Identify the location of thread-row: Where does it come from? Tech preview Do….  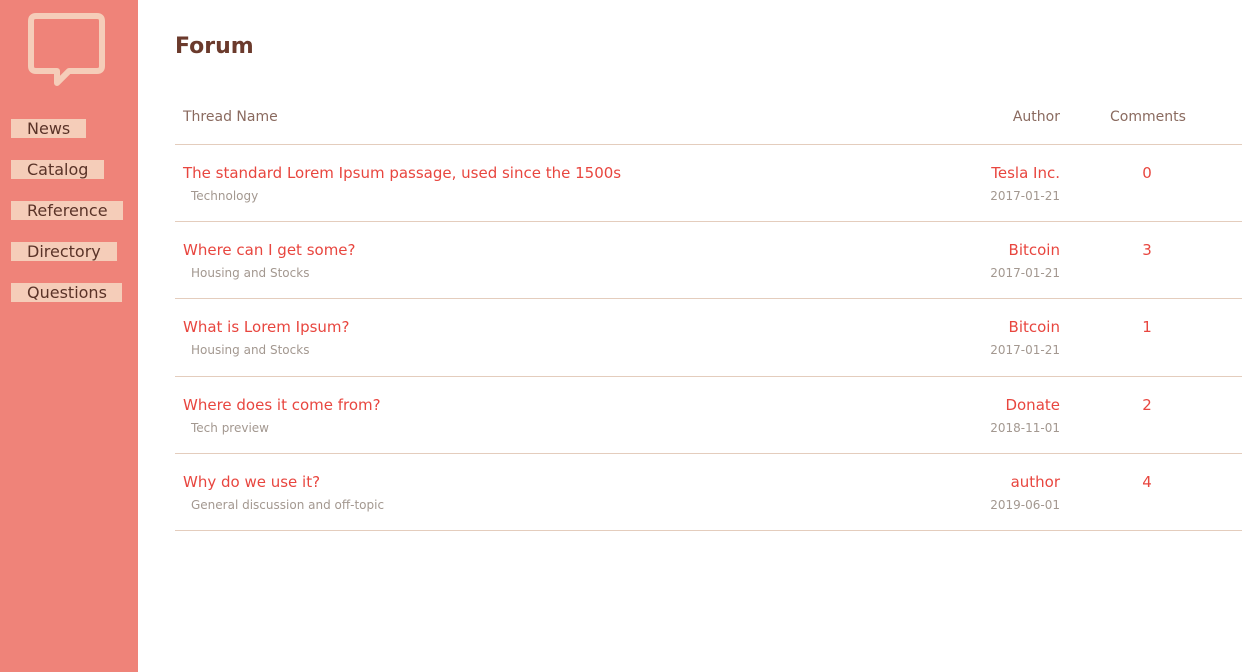
(708, 415).